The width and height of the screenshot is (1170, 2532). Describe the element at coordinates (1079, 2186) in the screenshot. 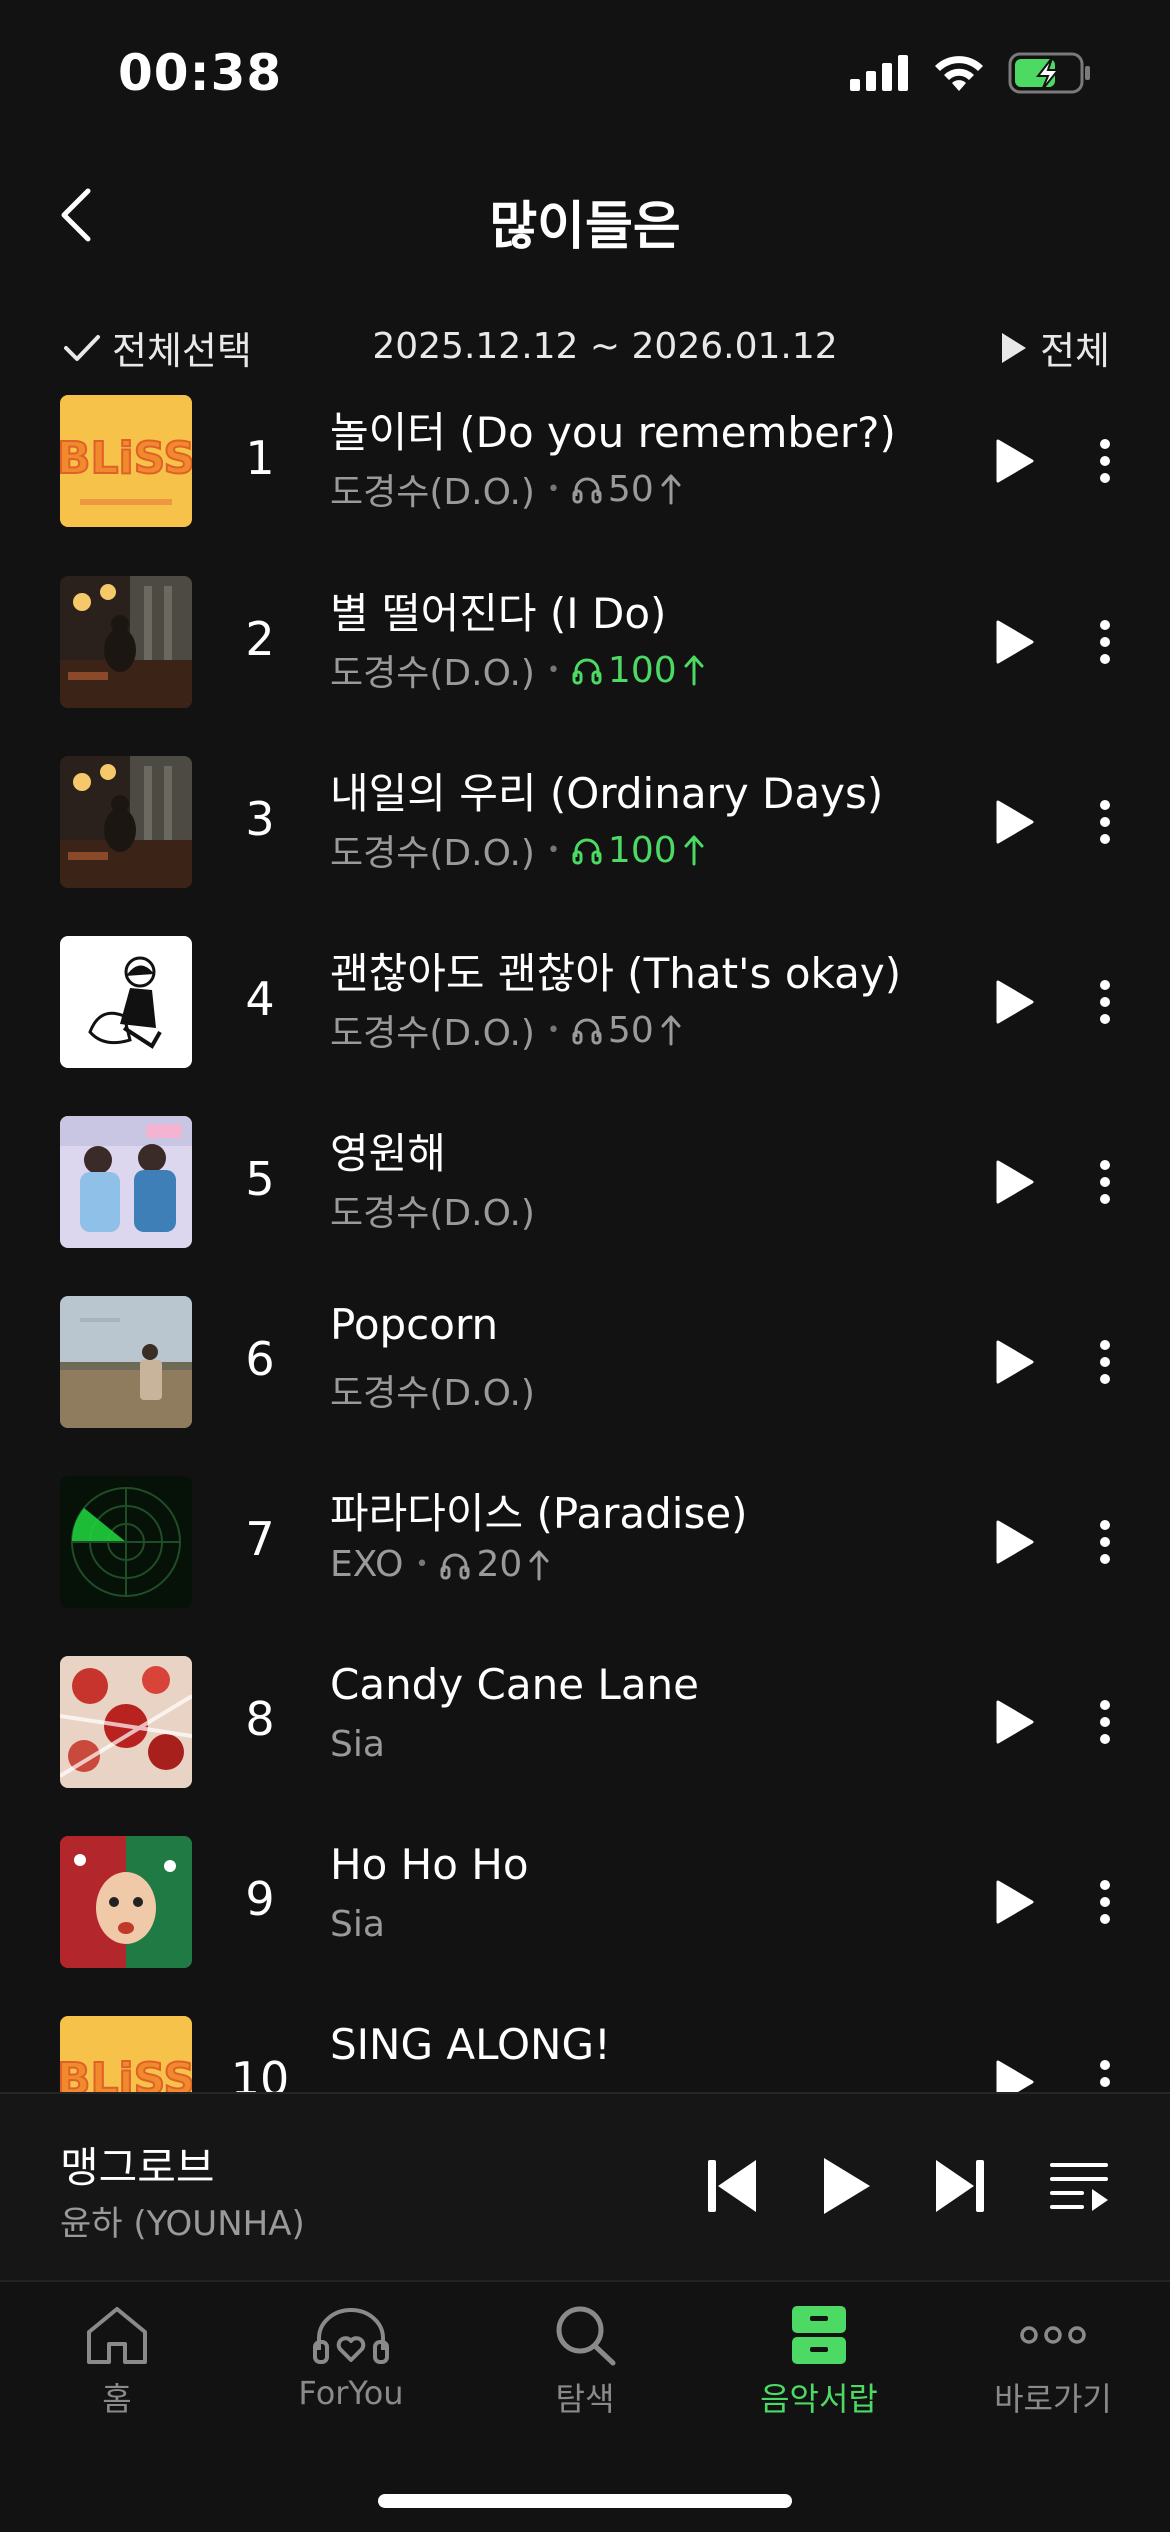

I see `playlist-queue-icon` at that location.